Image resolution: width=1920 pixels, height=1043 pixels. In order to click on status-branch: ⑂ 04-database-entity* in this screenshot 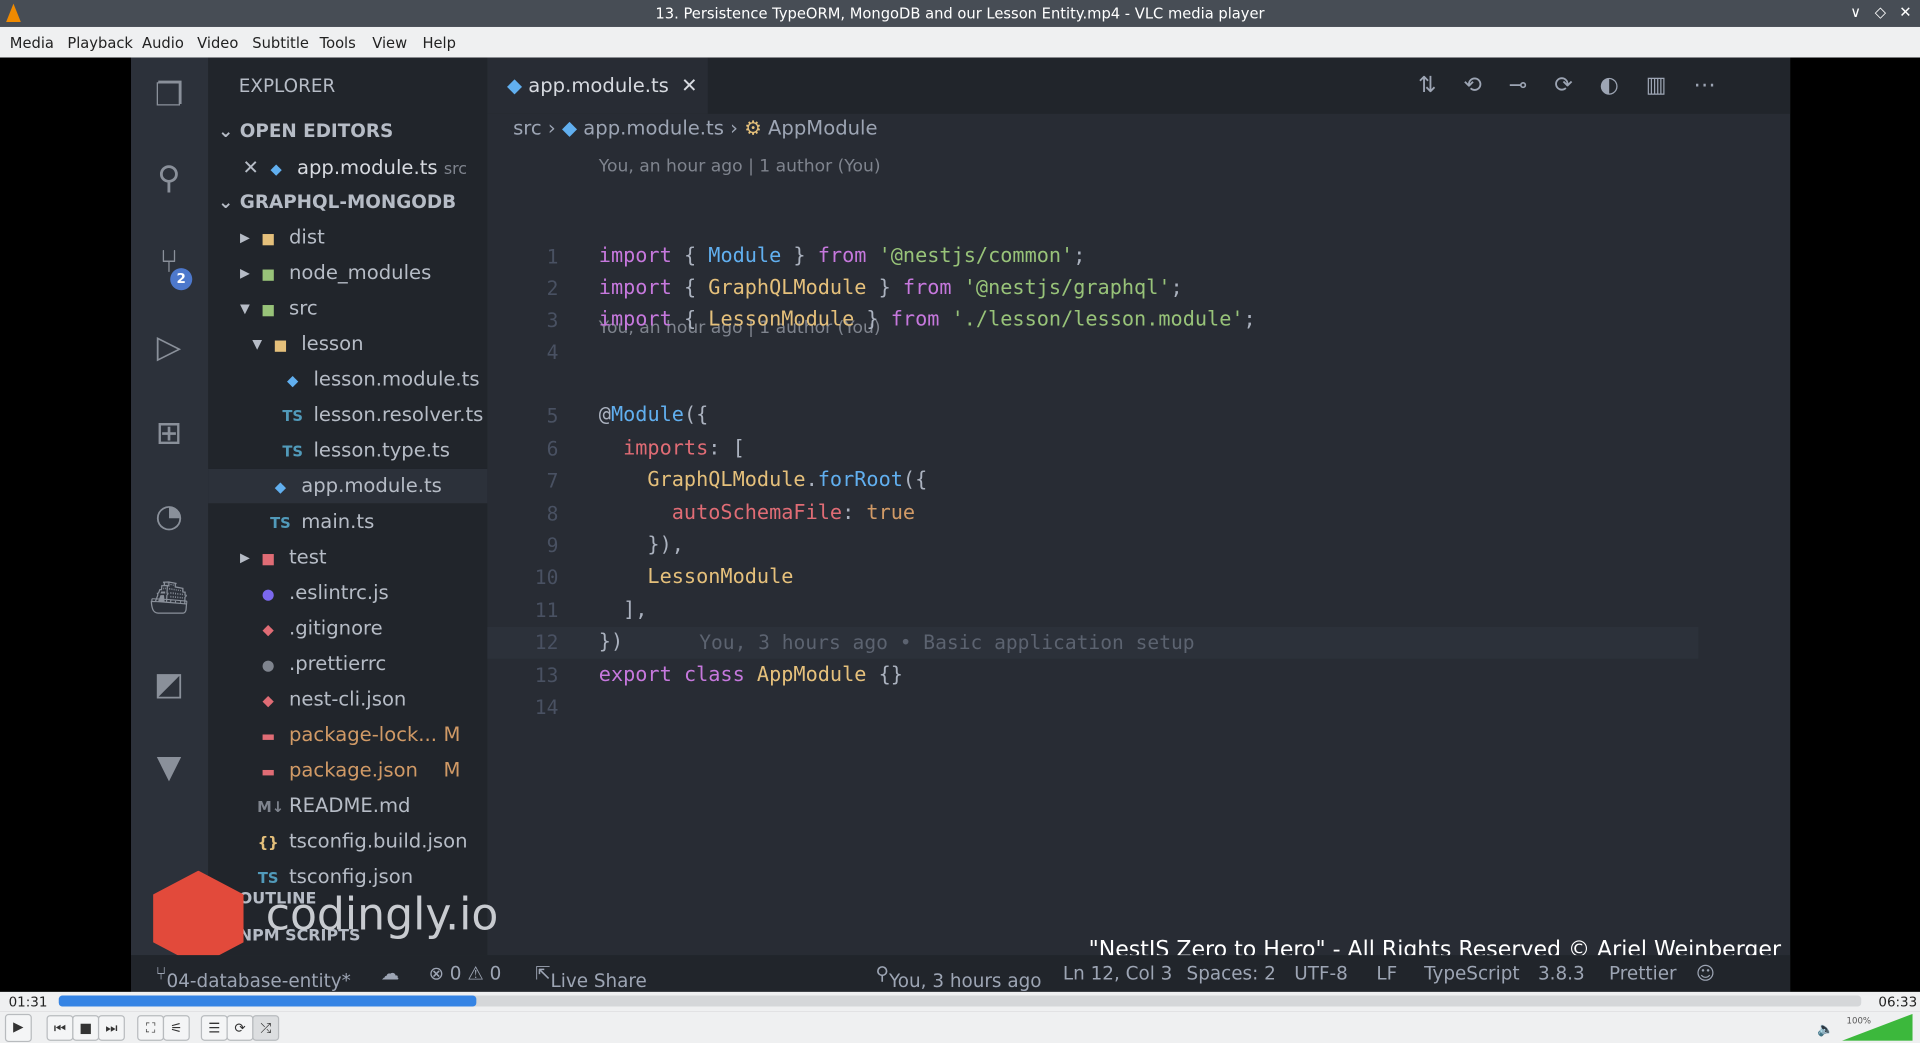, I will do `click(253, 976)`.